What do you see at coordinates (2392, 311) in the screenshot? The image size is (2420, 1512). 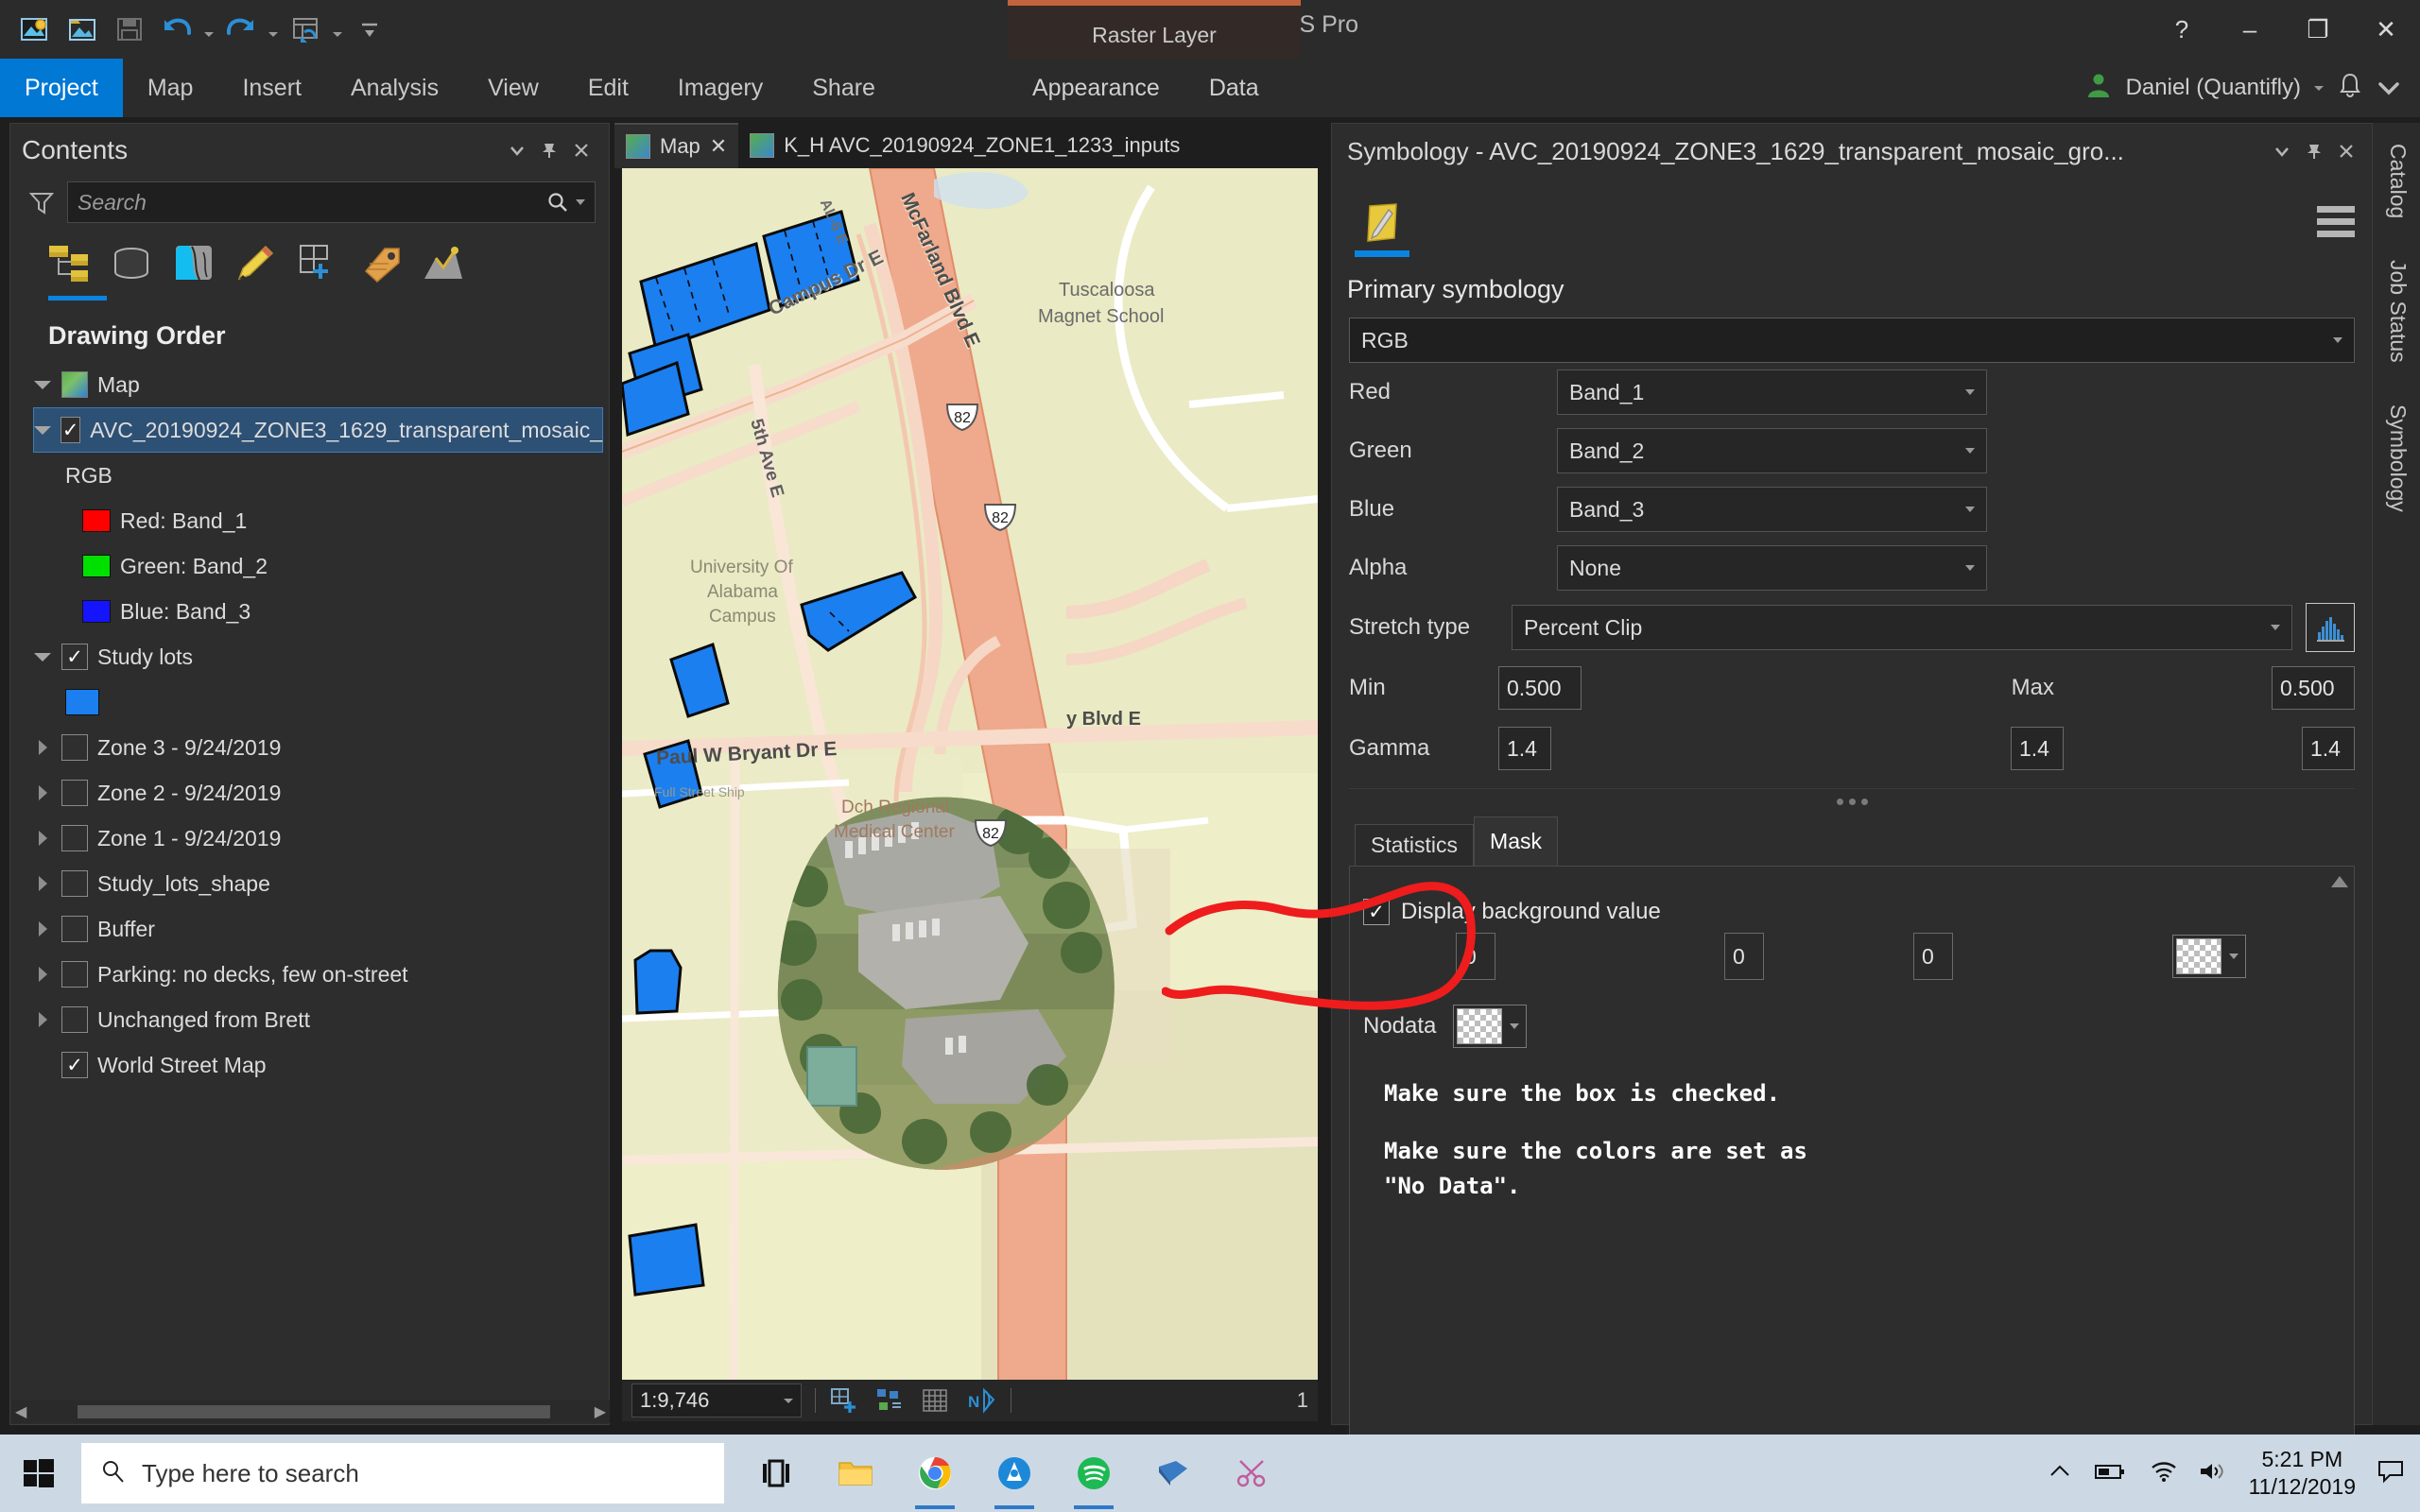 I see `dock-item-job-status: Job Status` at bounding box center [2392, 311].